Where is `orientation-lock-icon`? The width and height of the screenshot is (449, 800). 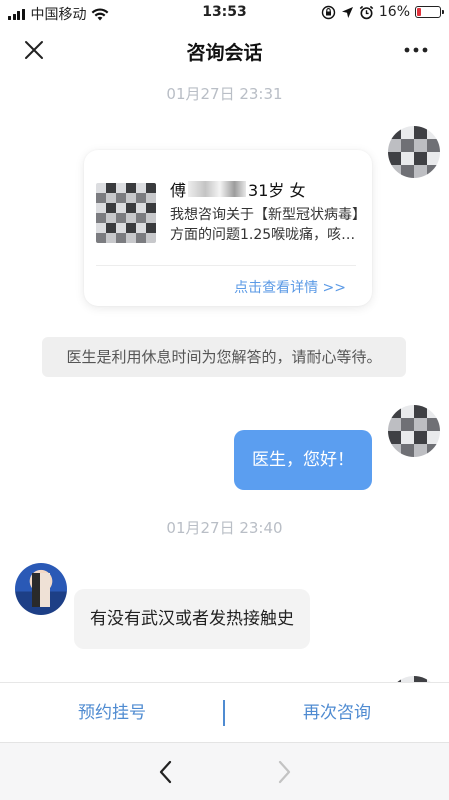 orientation-lock-icon is located at coordinates (328, 12).